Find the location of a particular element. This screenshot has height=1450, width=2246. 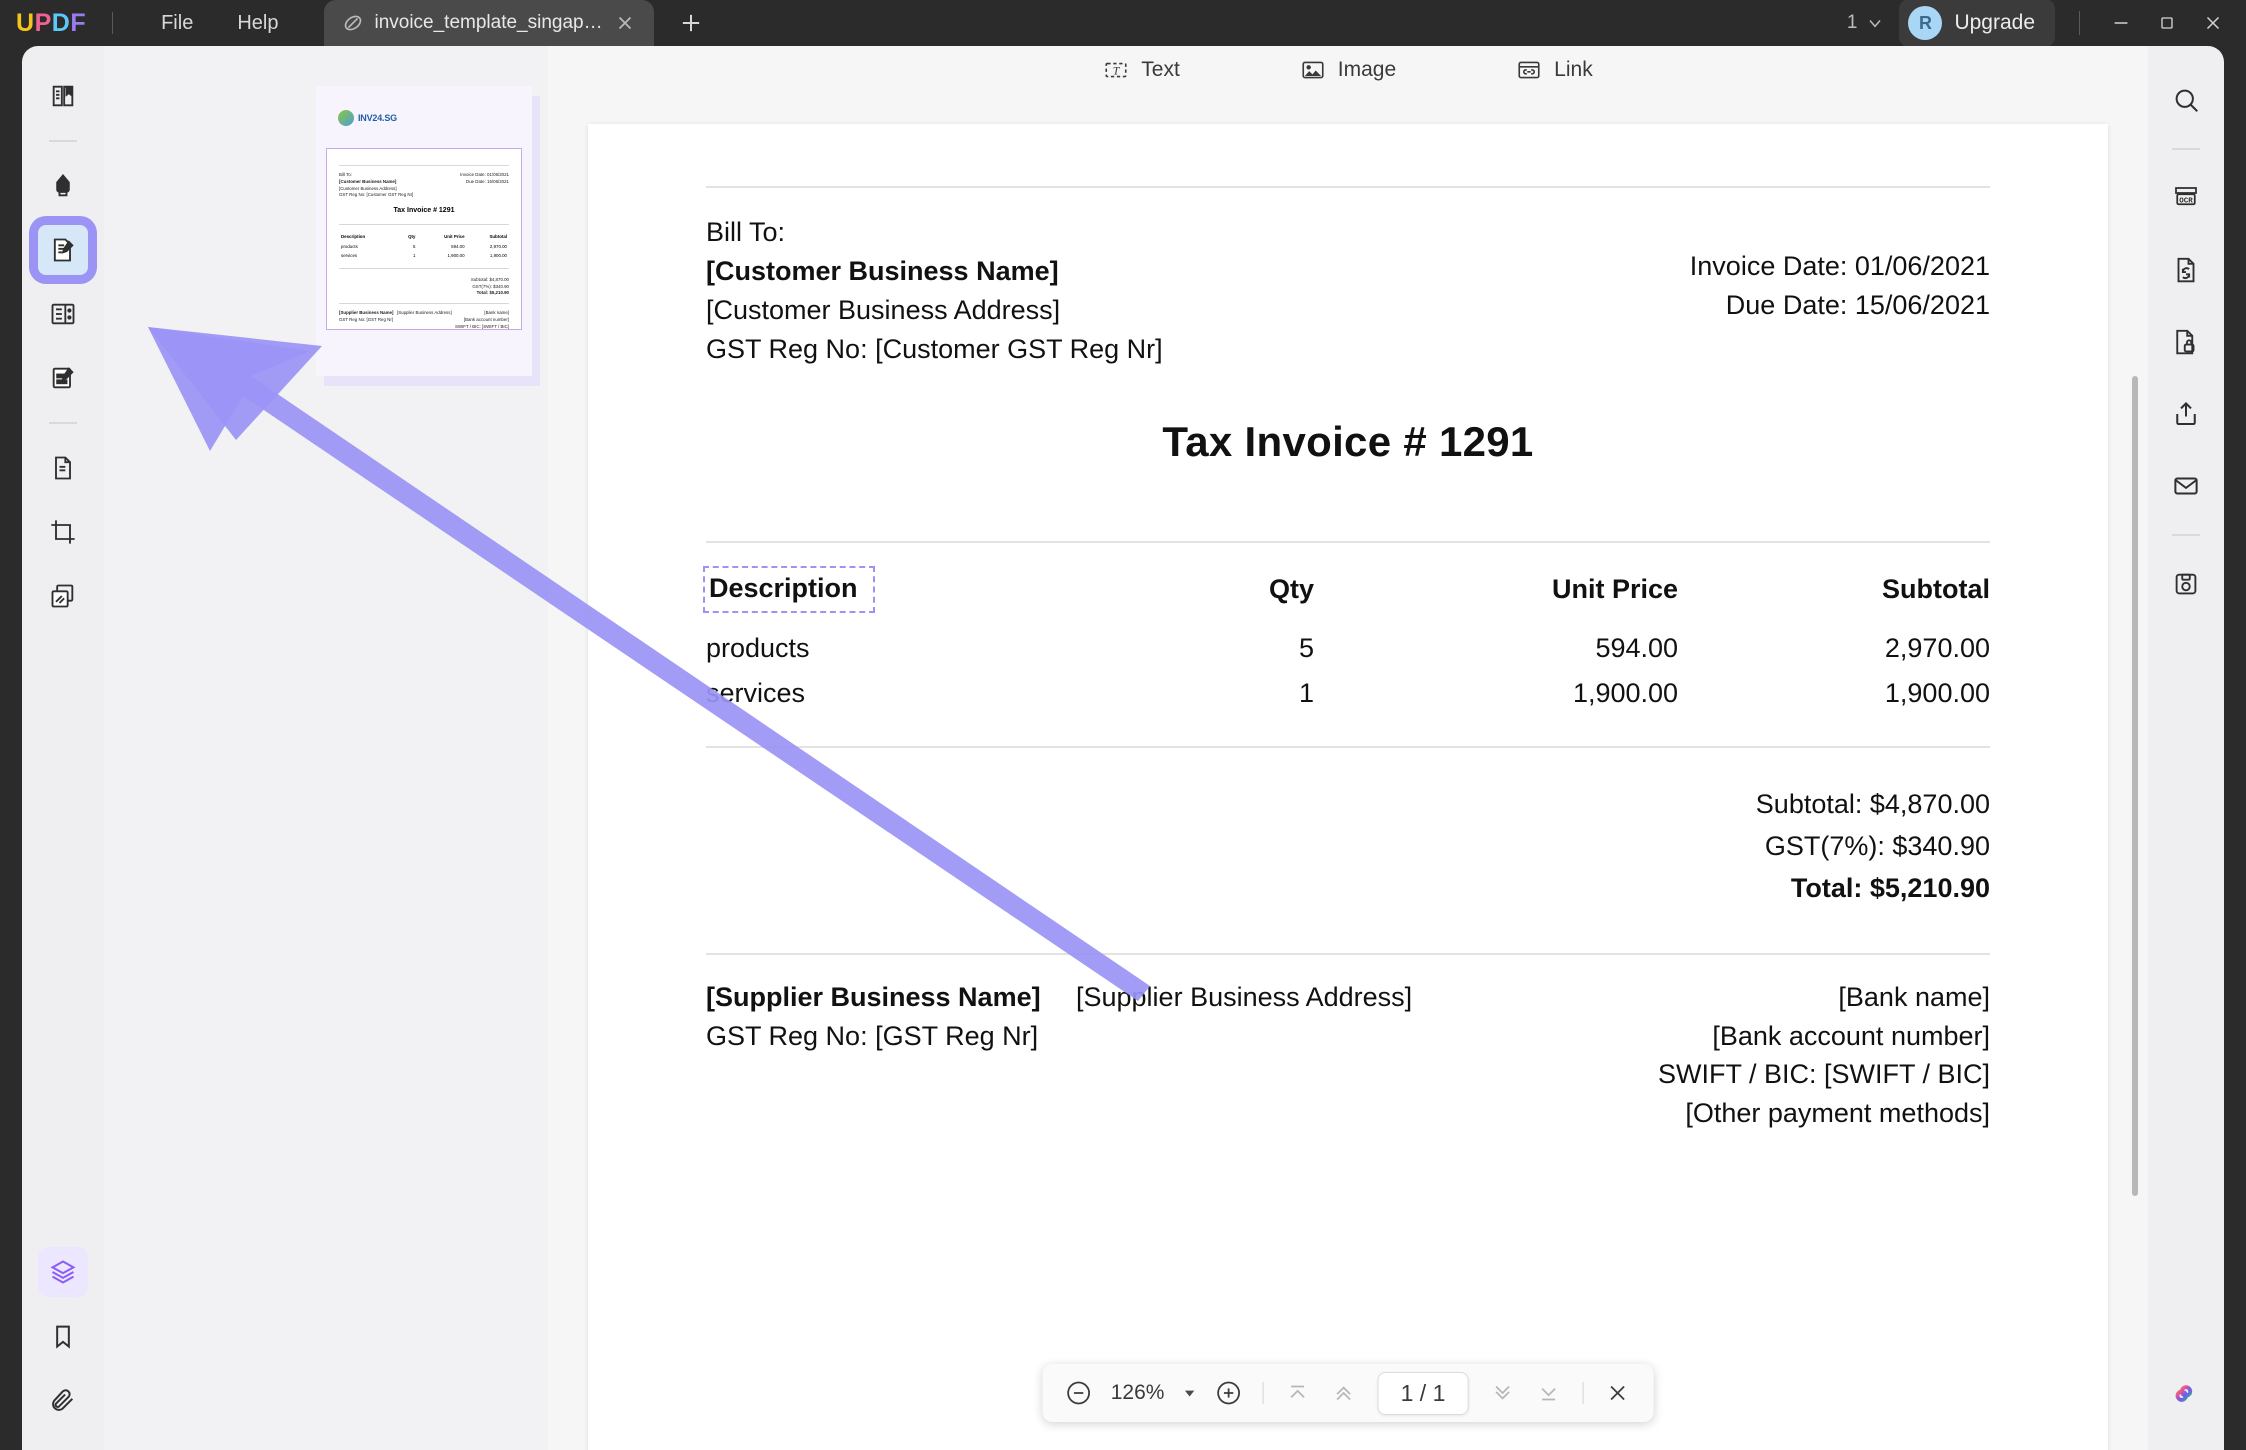

other-payment-methods: [Other payment methods] is located at coordinates (1824, 1113).